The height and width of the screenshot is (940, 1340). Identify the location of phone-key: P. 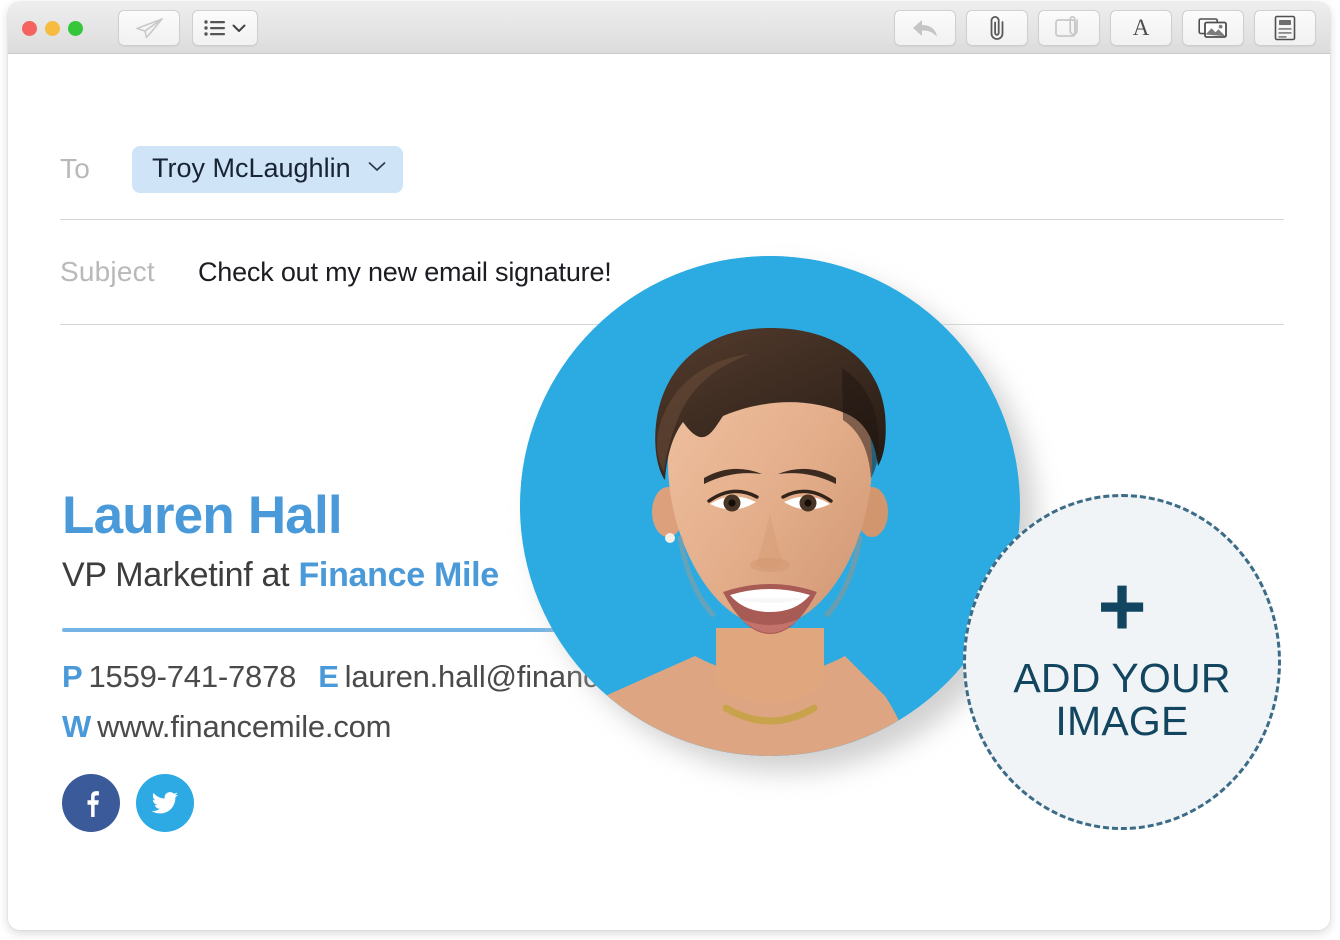
(72, 676).